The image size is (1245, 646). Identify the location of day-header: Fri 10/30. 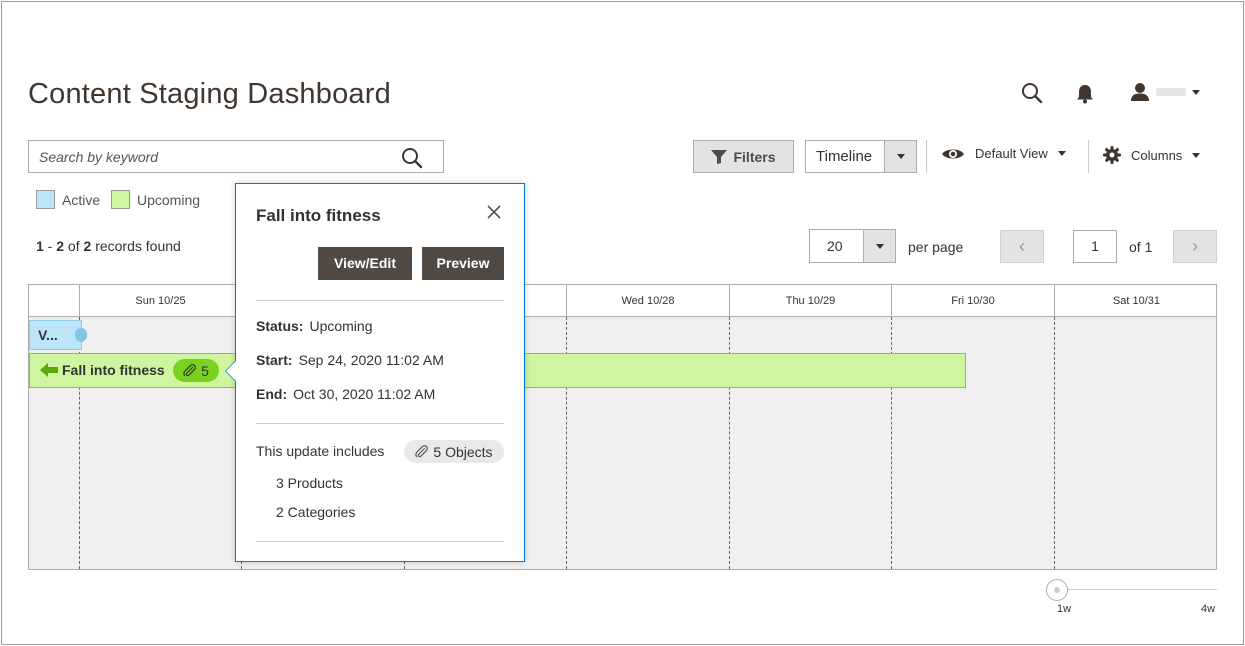
(972, 301).